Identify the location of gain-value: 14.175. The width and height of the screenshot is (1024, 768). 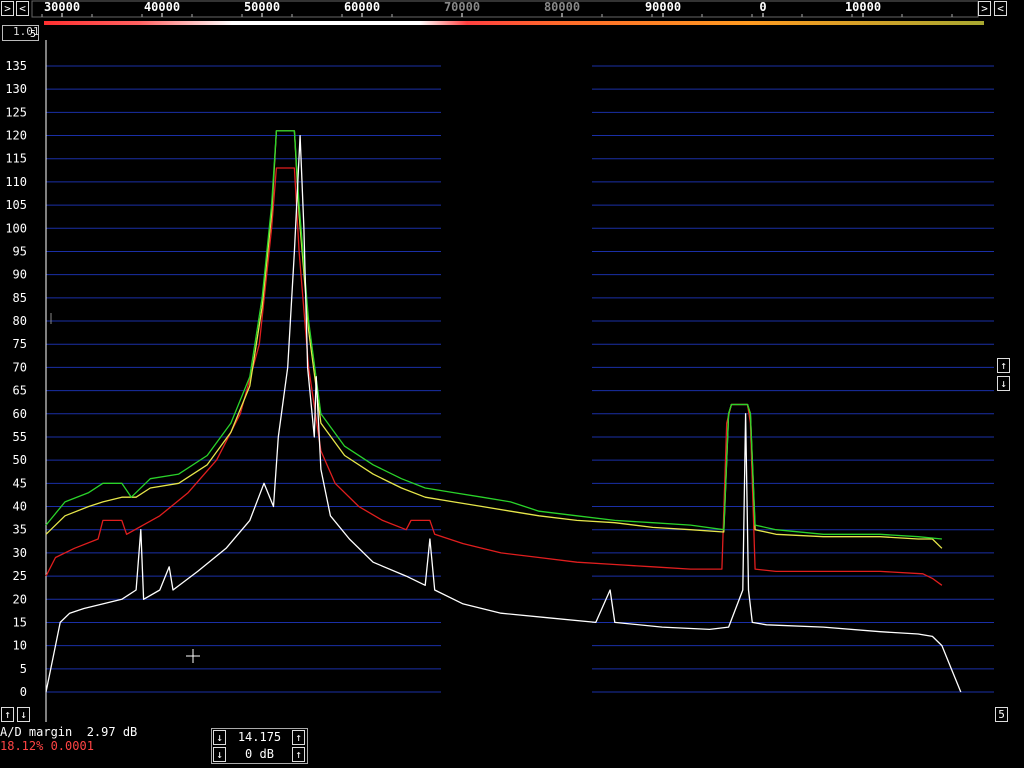
(259, 737).